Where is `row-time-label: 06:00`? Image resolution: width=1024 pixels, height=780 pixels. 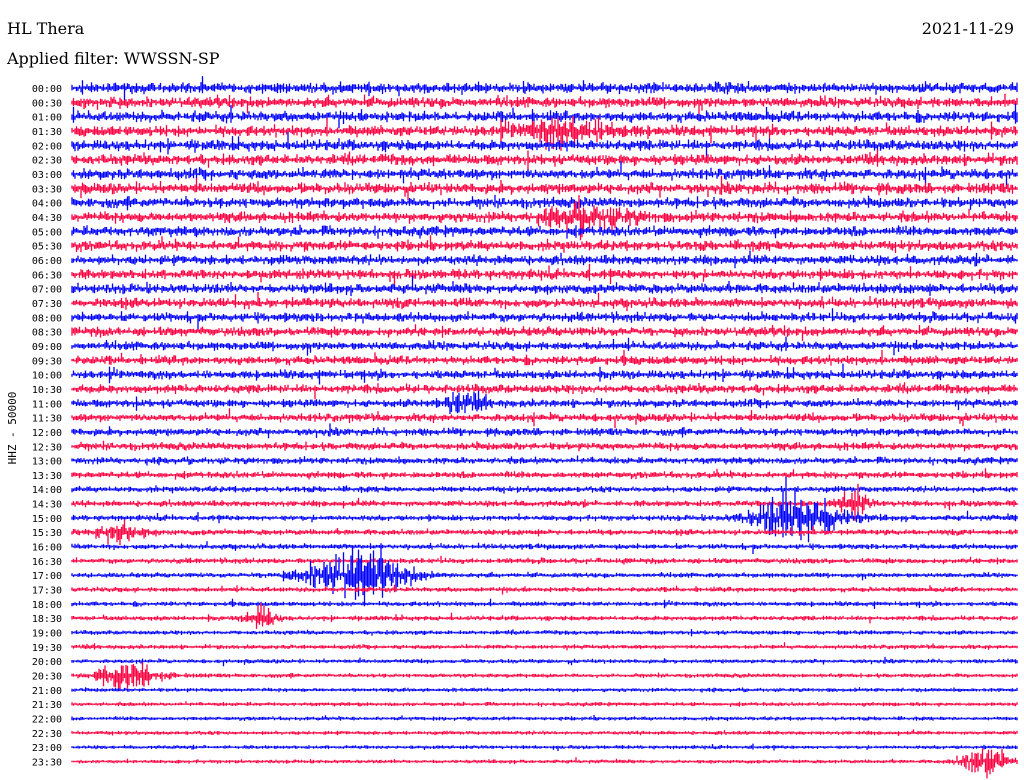
row-time-label: 06:00 is located at coordinates (47, 261).